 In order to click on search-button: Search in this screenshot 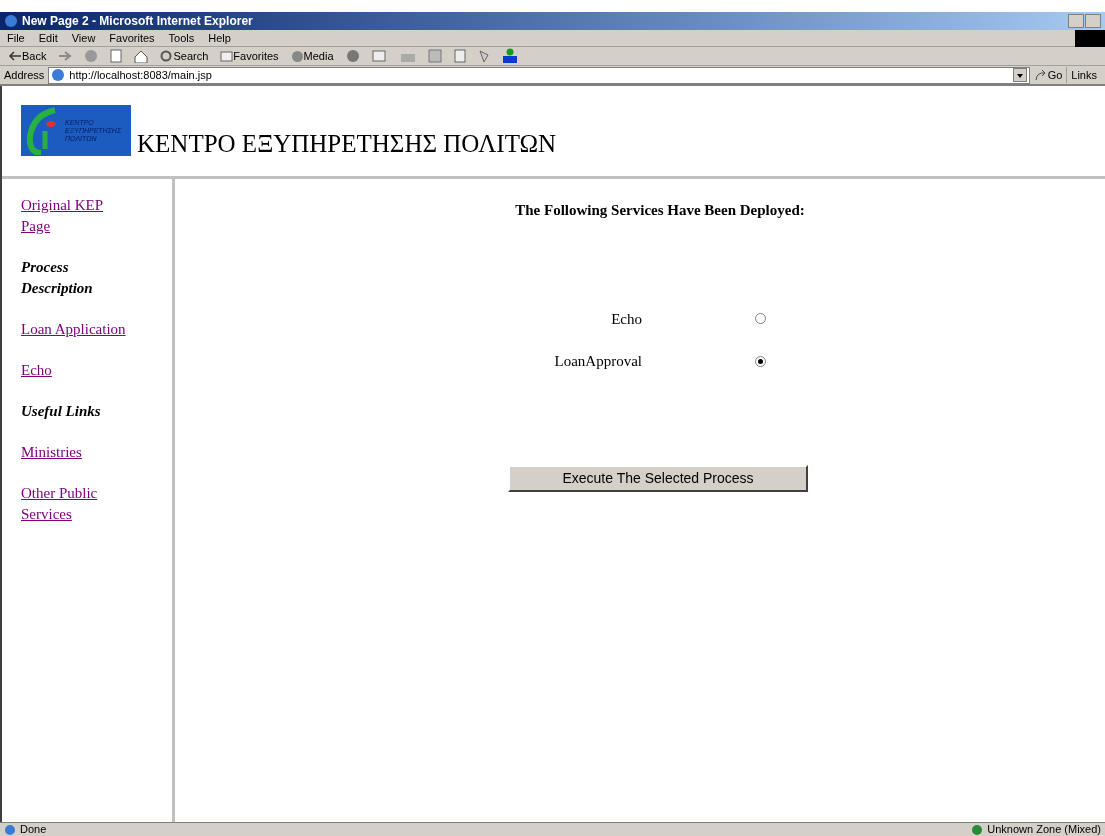, I will do `click(184, 56)`.